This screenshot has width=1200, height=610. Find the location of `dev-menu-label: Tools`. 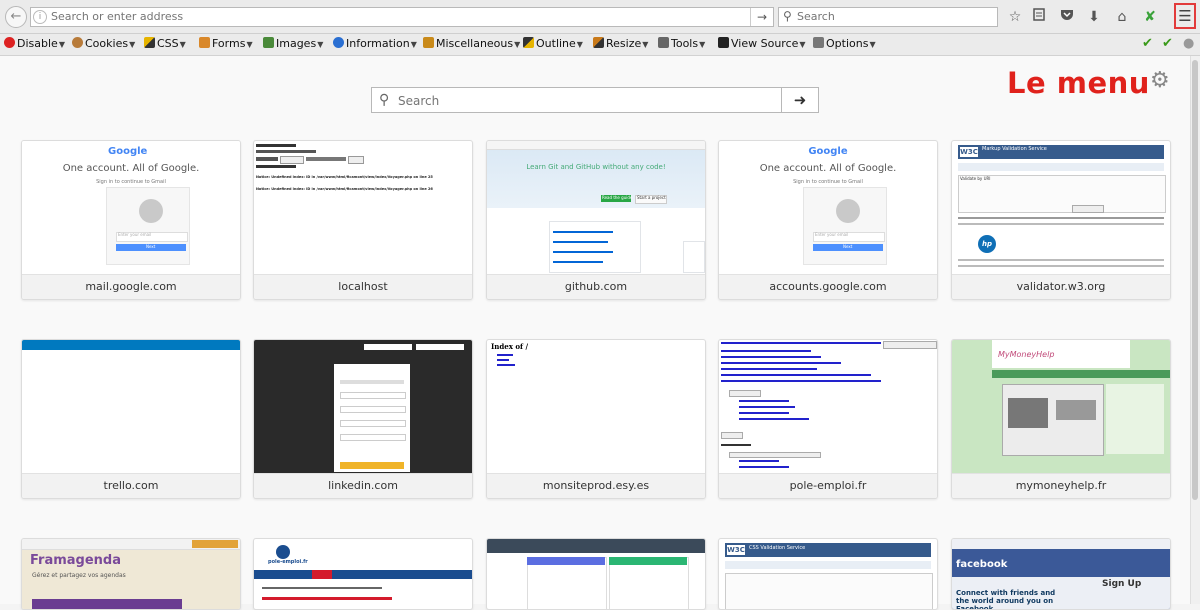

dev-menu-label: Tools is located at coordinates (685, 43).